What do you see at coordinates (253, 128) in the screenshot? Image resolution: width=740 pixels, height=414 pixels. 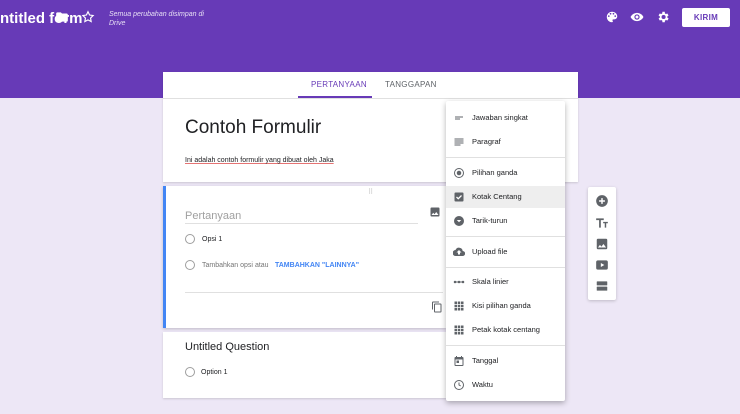 I see `form-title-field: Contoh Formulir` at bounding box center [253, 128].